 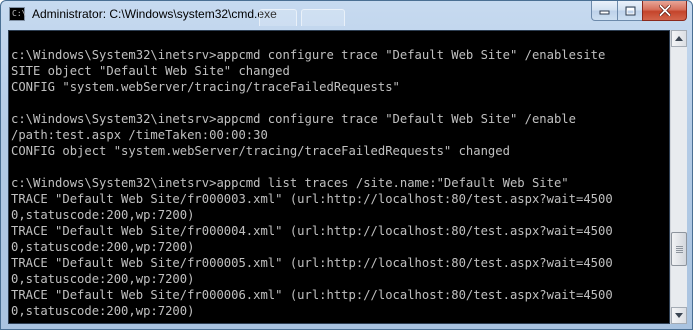 I want to click on minimize-icon, so click(x=604, y=12).